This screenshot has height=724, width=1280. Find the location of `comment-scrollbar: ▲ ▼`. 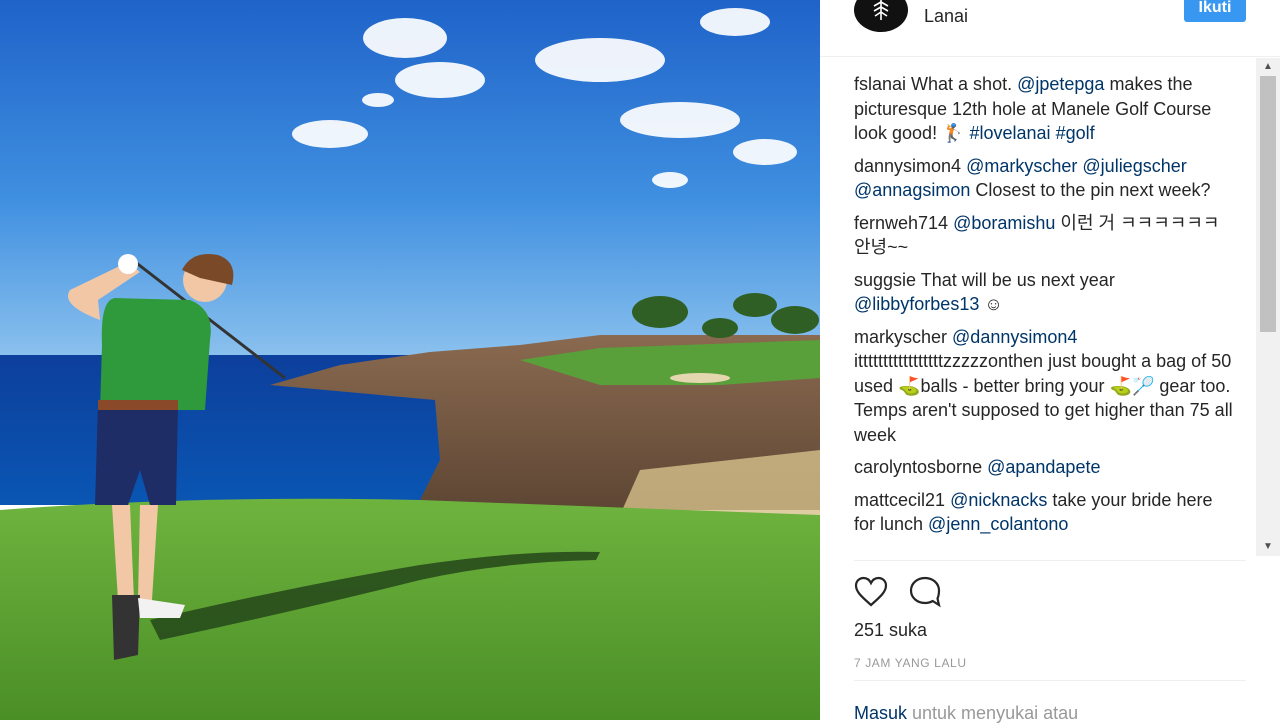

comment-scrollbar: ▲ ▼ is located at coordinates (1268, 307).